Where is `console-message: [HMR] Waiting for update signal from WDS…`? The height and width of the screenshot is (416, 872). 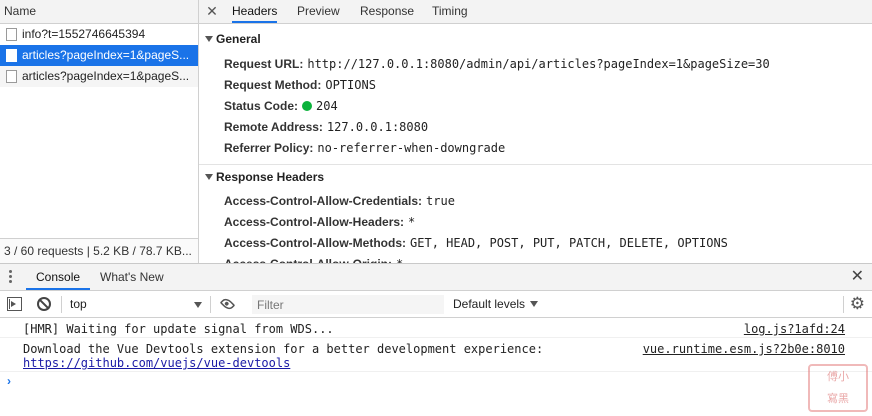
console-message: [HMR] Waiting for update signal from WDS… is located at coordinates (436, 328).